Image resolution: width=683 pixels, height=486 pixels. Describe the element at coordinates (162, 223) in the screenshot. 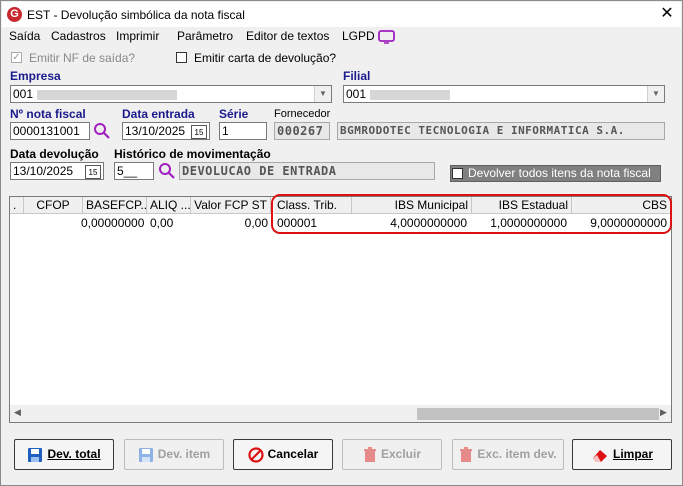

I see `cell-aliq: 0,00` at that location.